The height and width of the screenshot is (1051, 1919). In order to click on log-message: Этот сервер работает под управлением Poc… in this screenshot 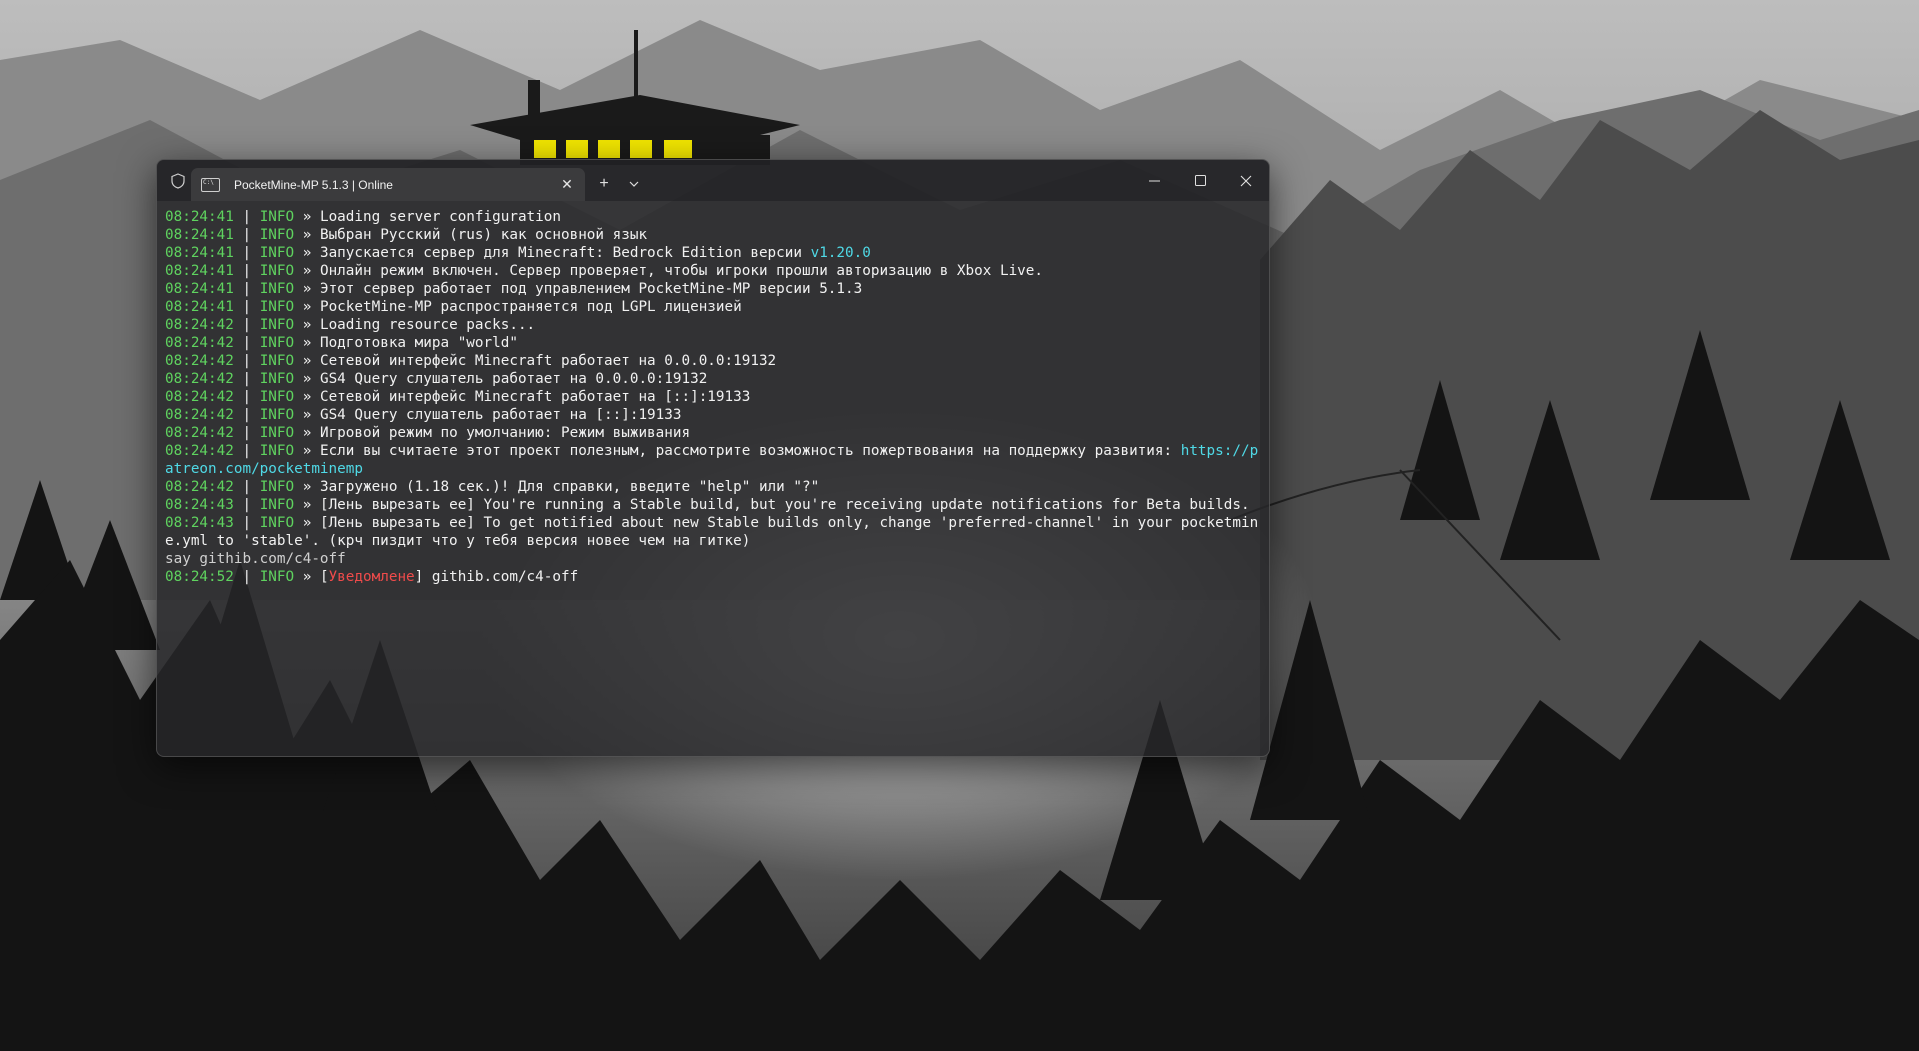, I will do `click(591, 289)`.